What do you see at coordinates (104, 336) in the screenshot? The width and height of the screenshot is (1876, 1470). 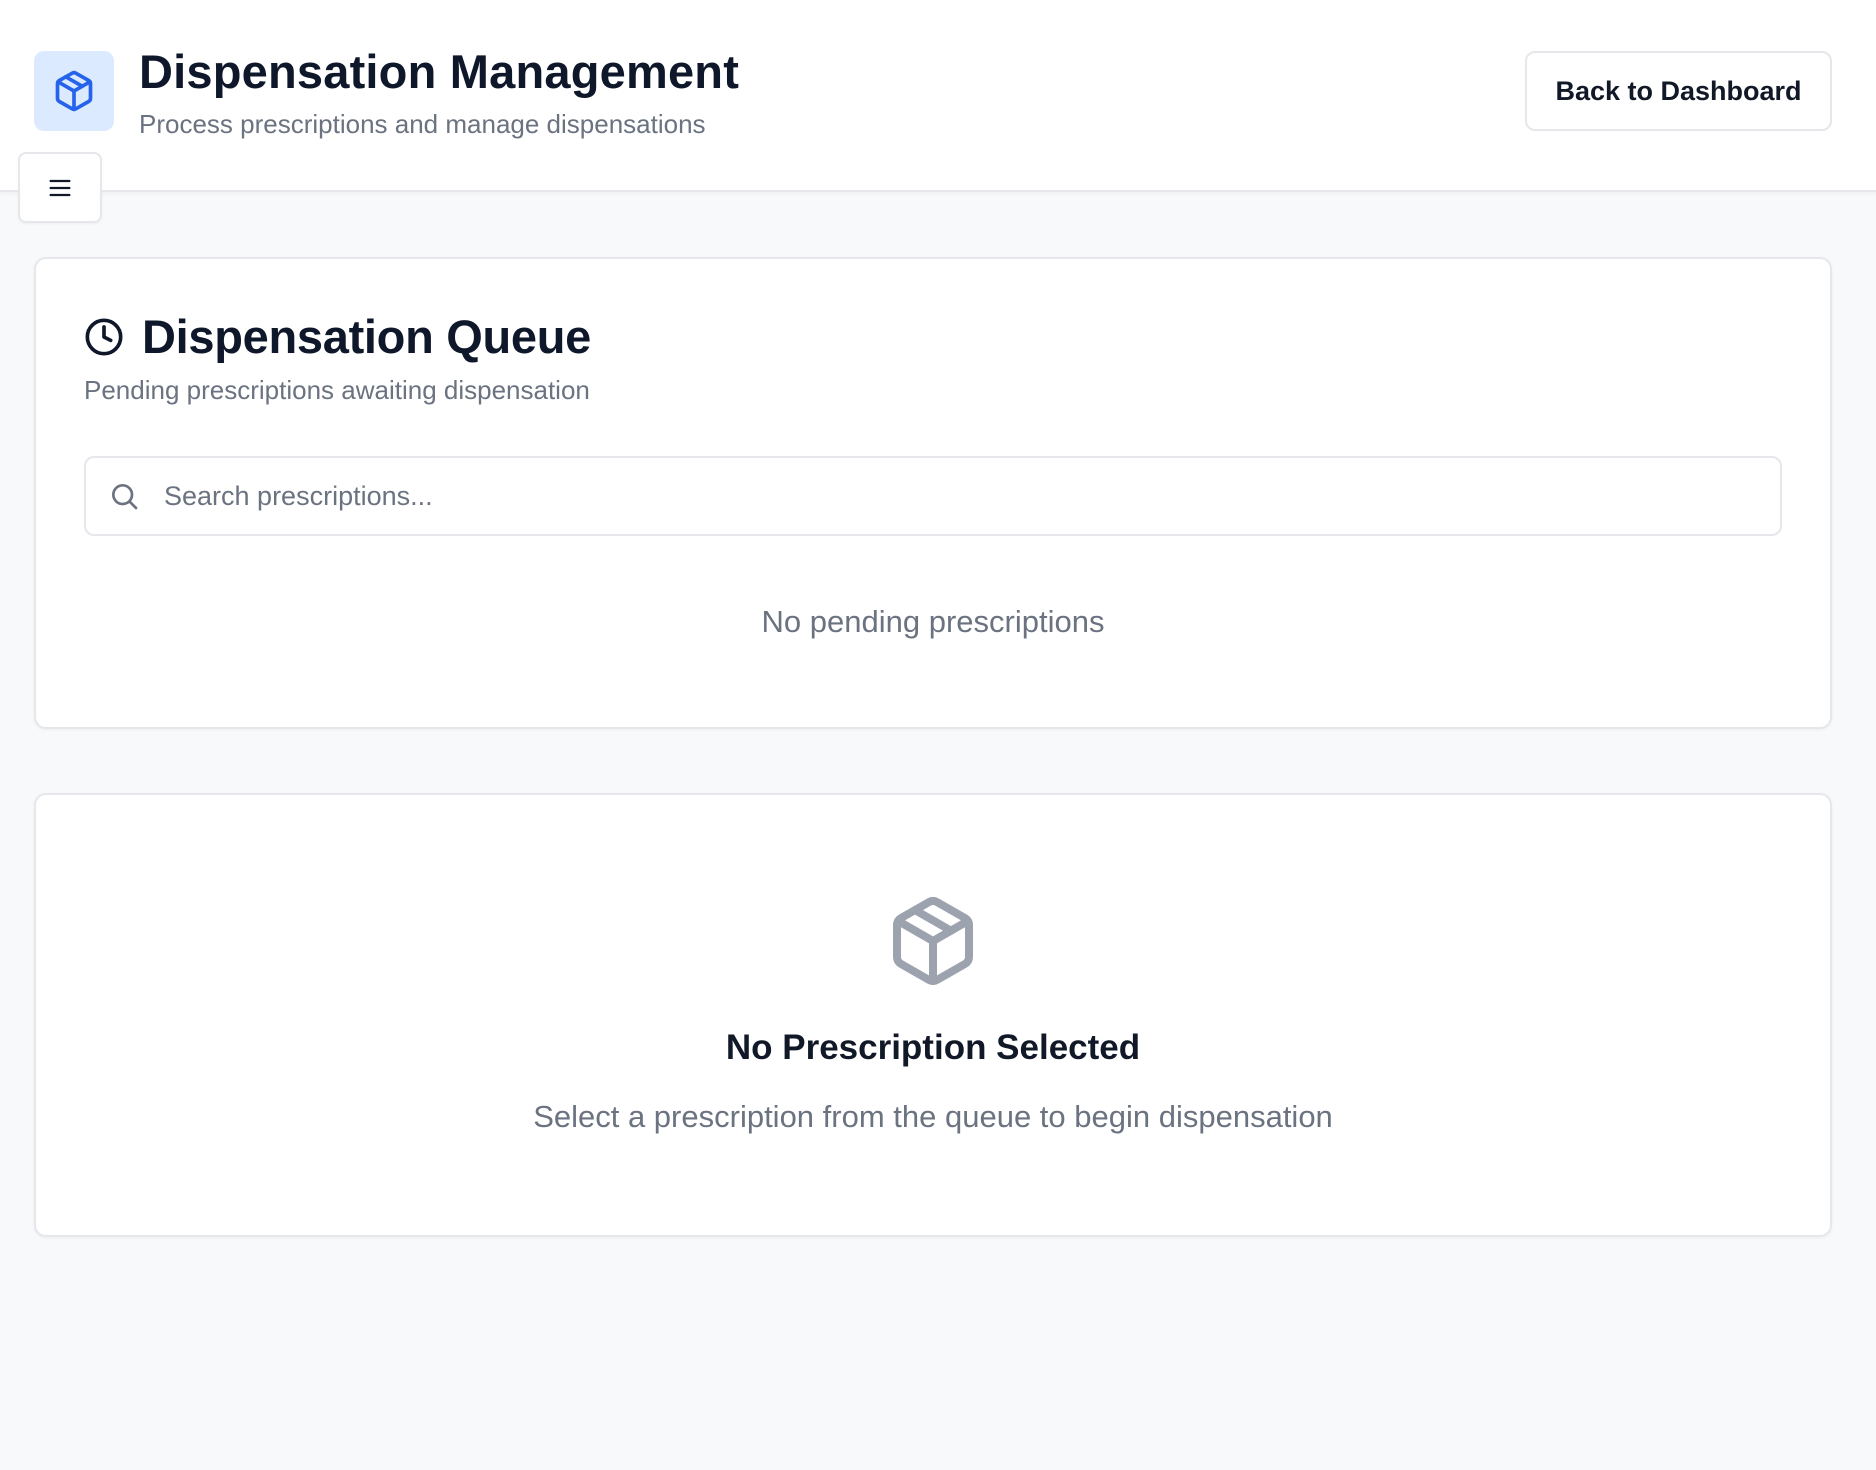 I see `clock-icon` at bounding box center [104, 336].